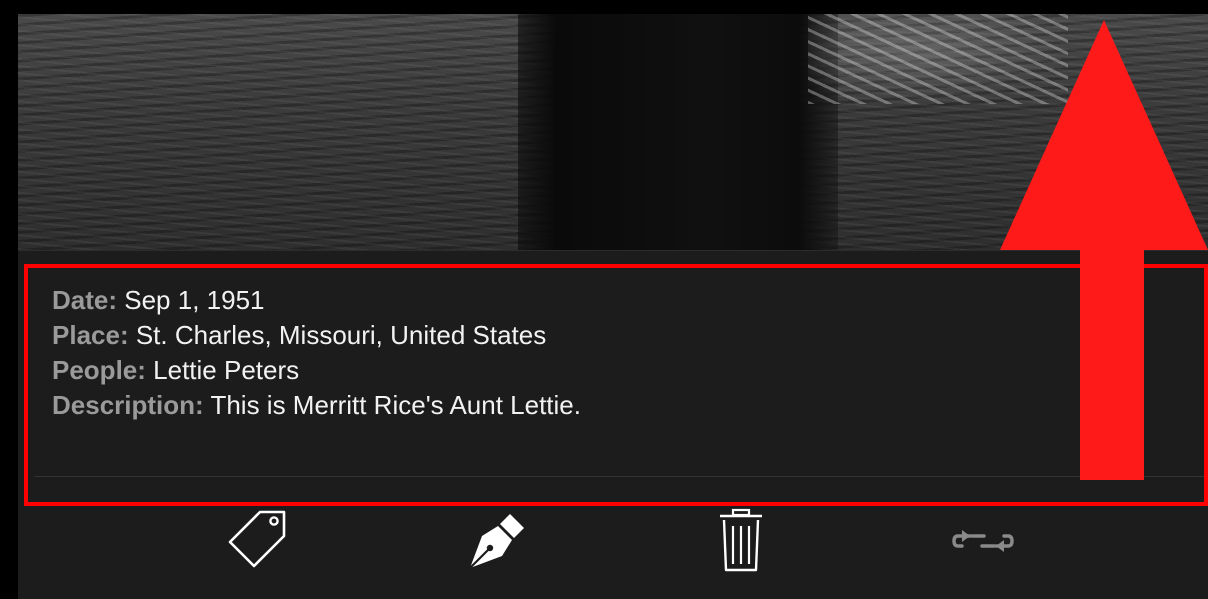 The width and height of the screenshot is (1208, 599). I want to click on tag-icon, so click(257, 543).